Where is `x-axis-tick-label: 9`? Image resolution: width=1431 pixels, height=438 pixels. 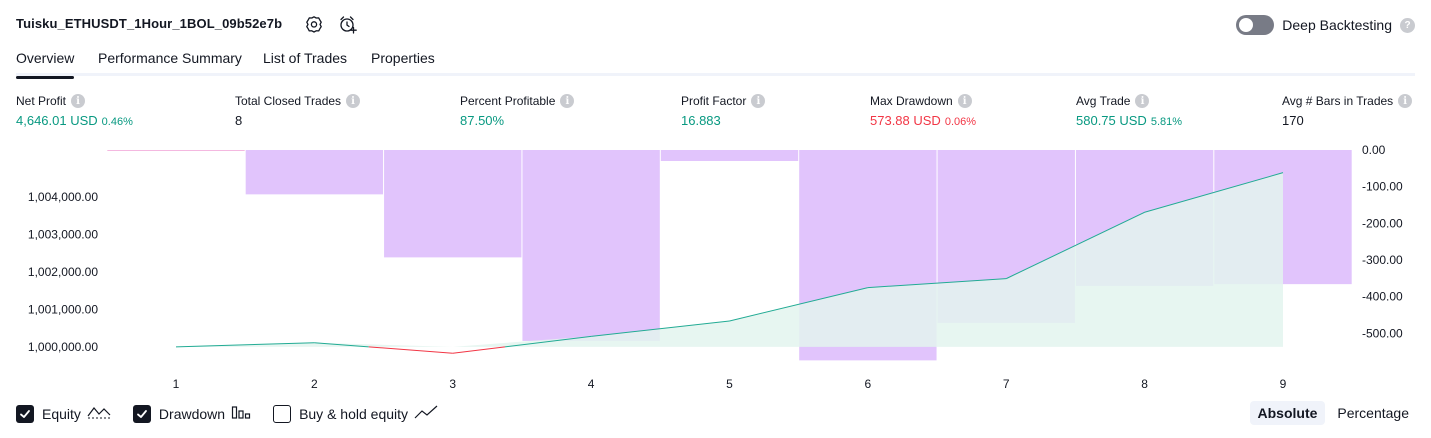 x-axis-tick-label: 9 is located at coordinates (1283, 384).